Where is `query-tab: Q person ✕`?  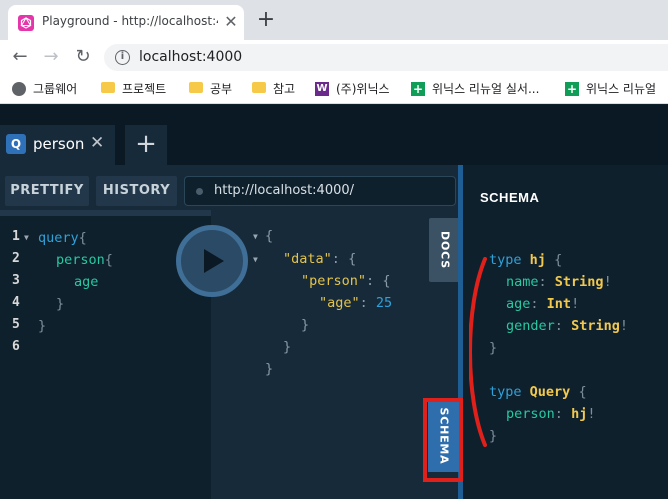 query-tab: Q person ✕ is located at coordinates (57, 145).